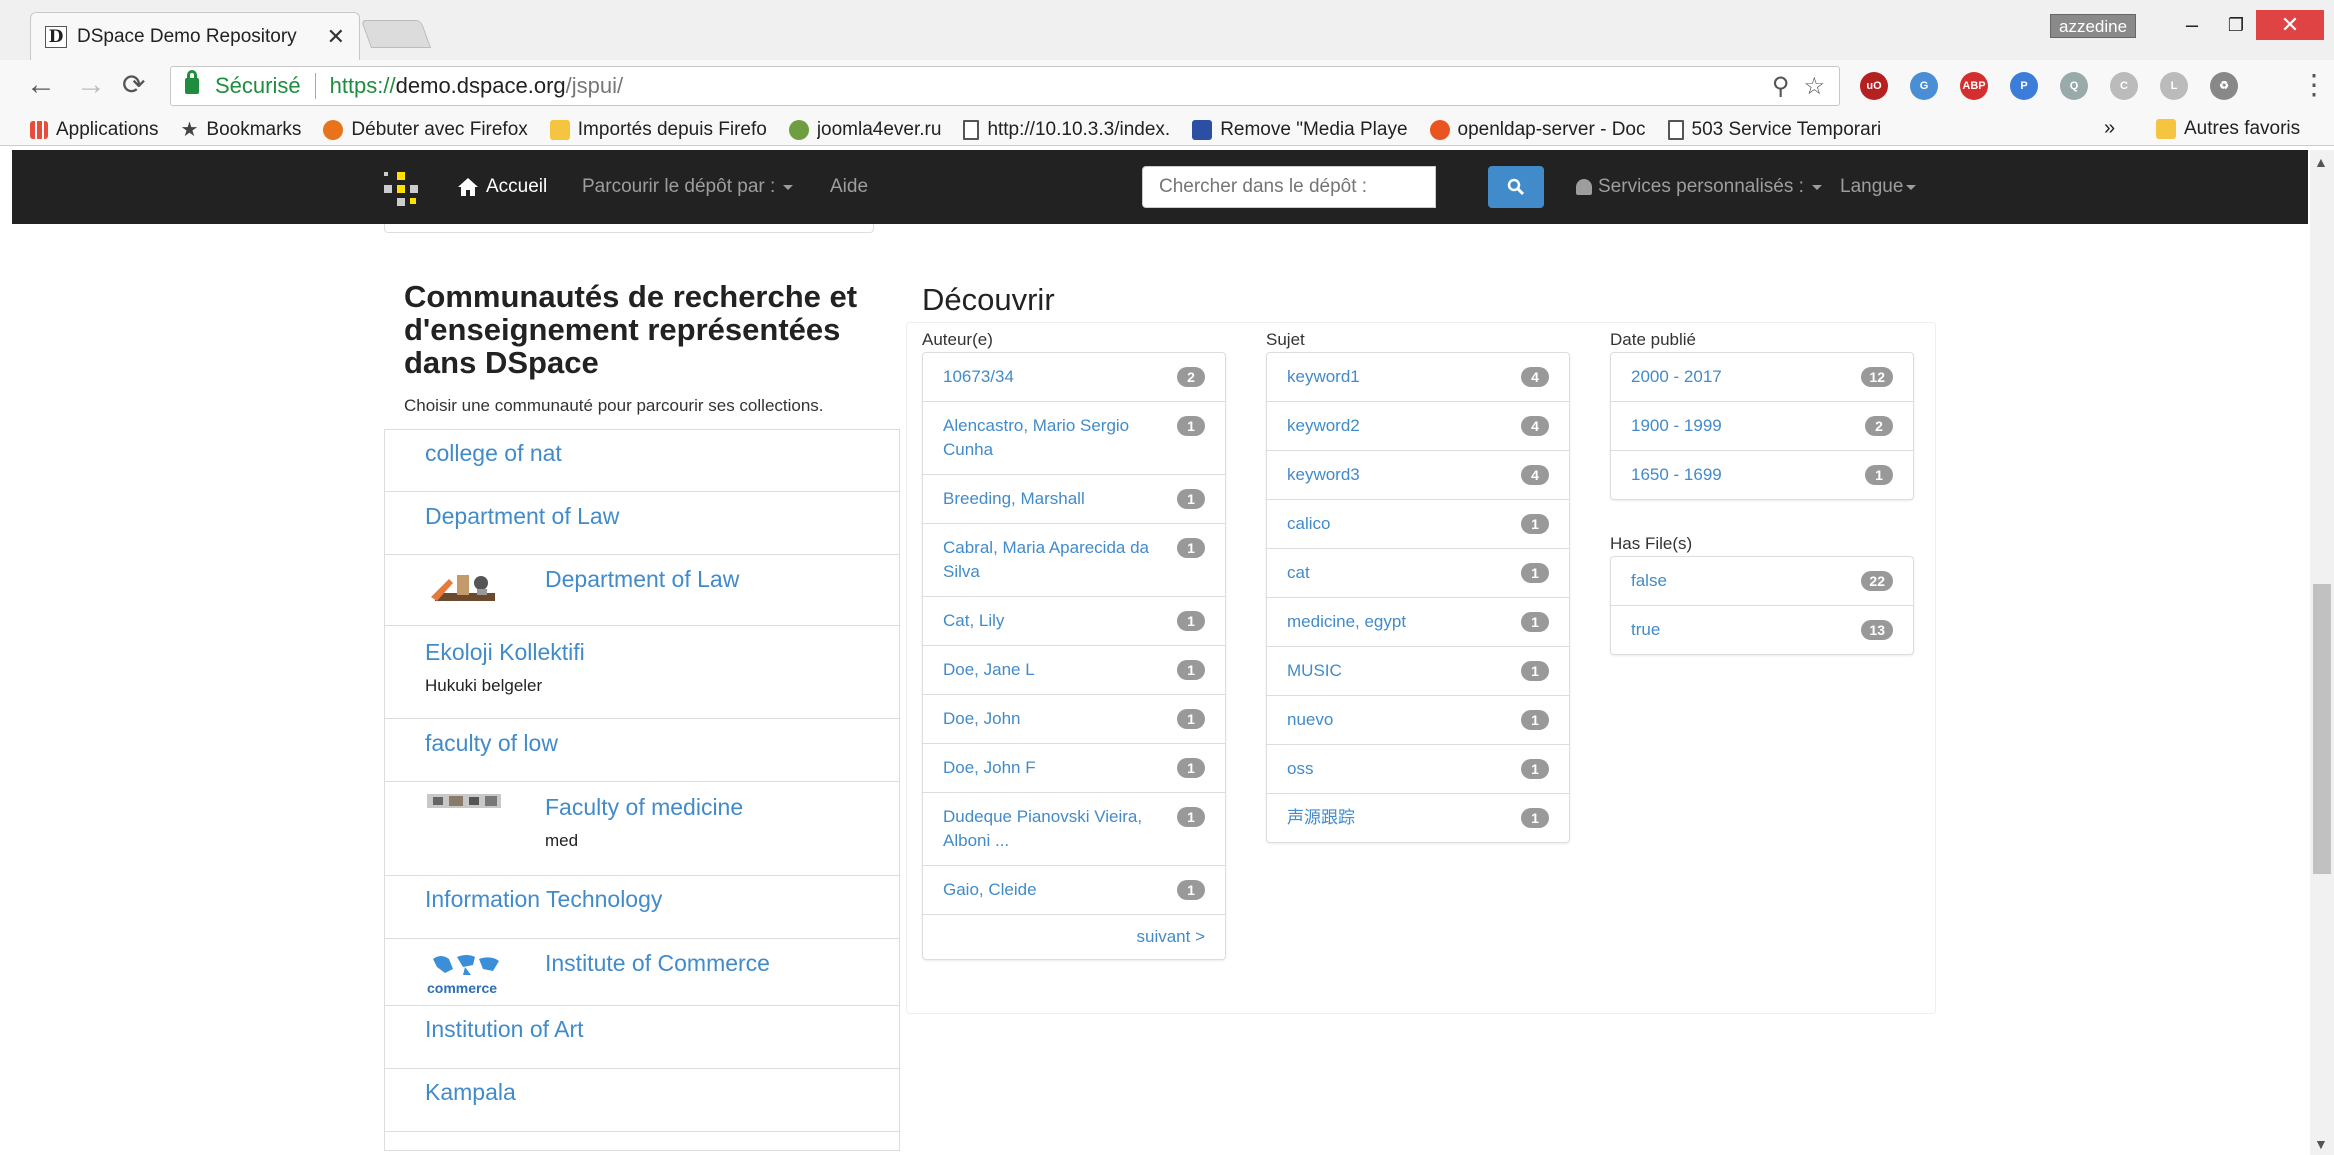 Image resolution: width=2334 pixels, height=1155 pixels. What do you see at coordinates (657, 963) in the screenshot?
I see `community-link: Institute of Commerce` at bounding box center [657, 963].